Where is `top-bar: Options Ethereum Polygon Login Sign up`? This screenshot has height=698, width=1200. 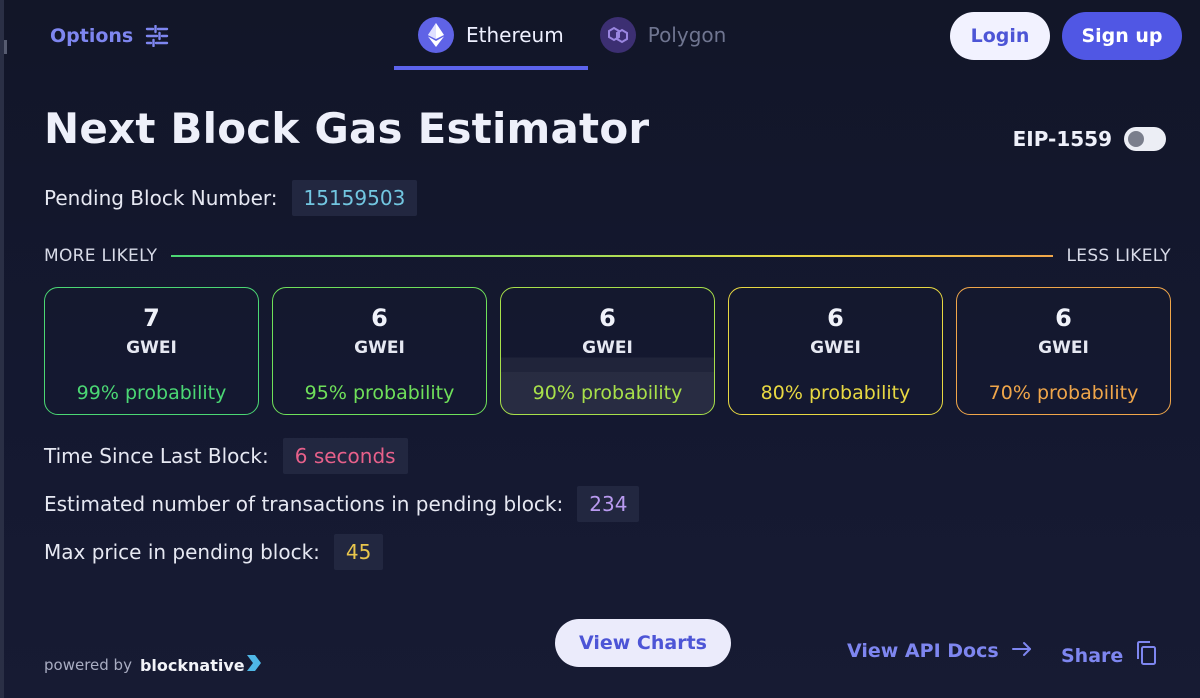 top-bar: Options Ethereum Polygon Login Sign up is located at coordinates (602, 35).